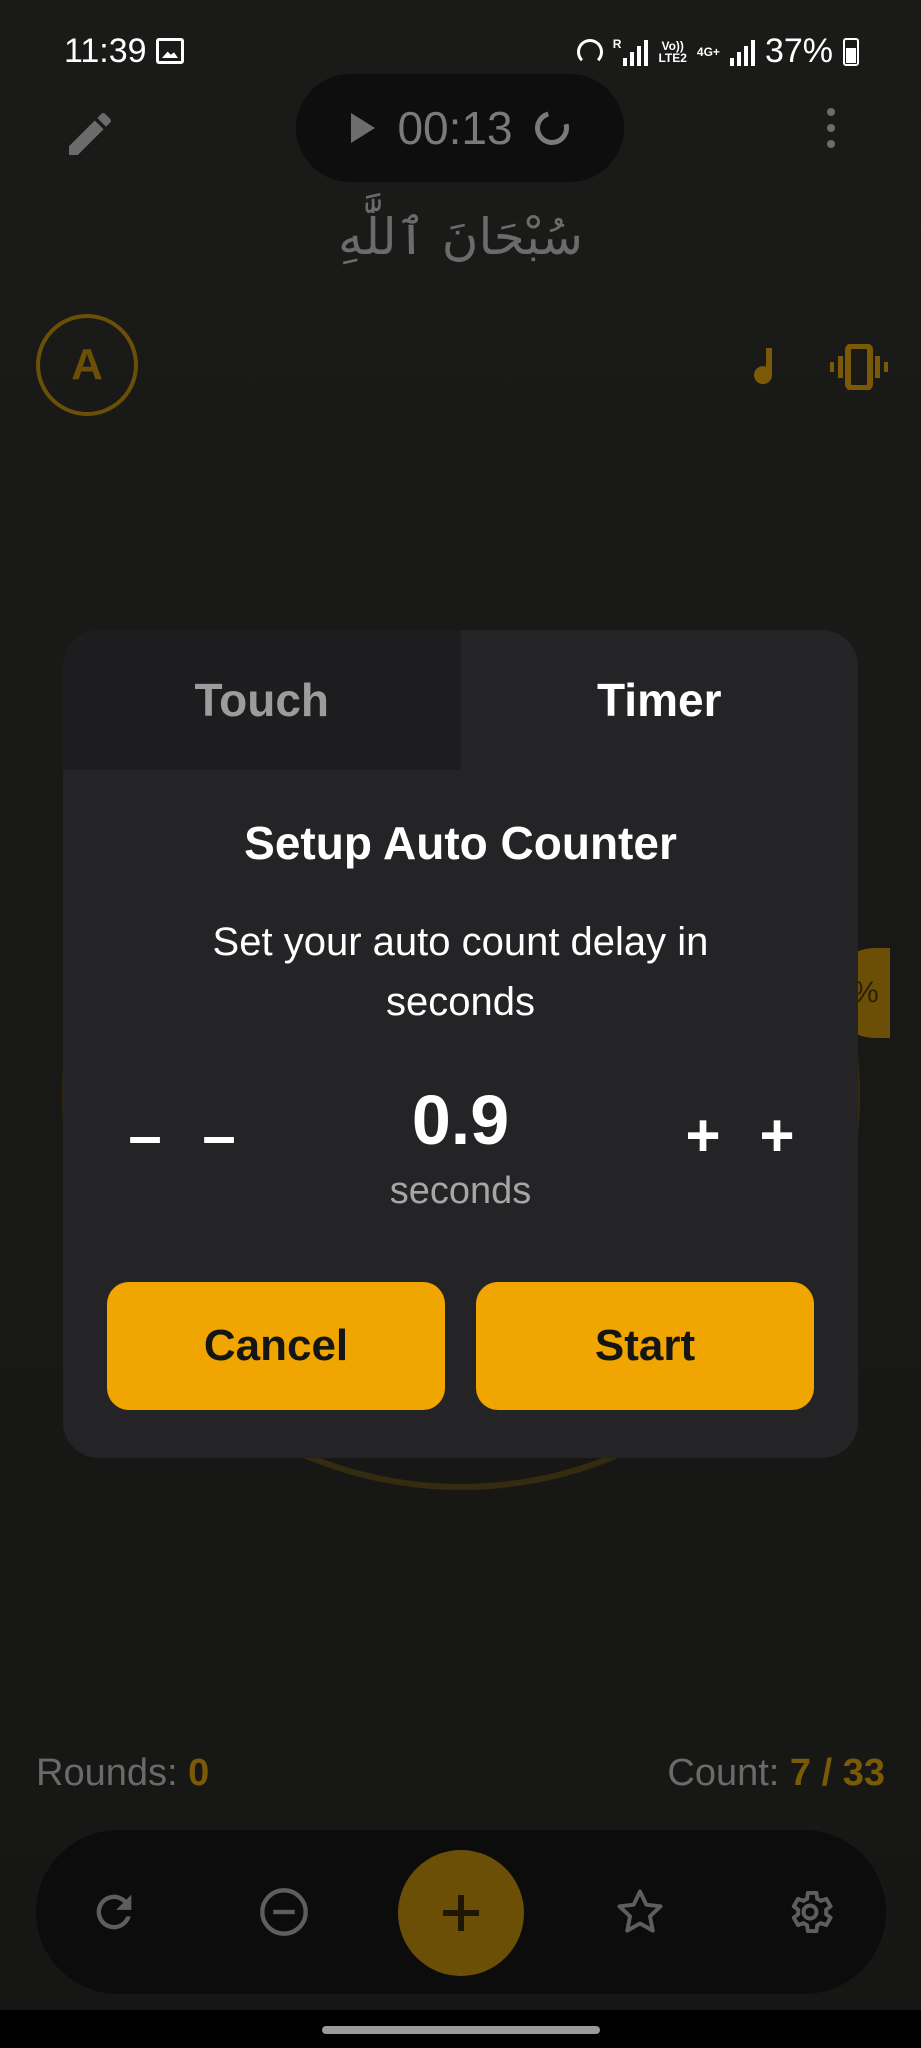 This screenshot has width=921, height=2048. Describe the element at coordinates (768, 368) in the screenshot. I see `sound-toggle-icon` at that location.